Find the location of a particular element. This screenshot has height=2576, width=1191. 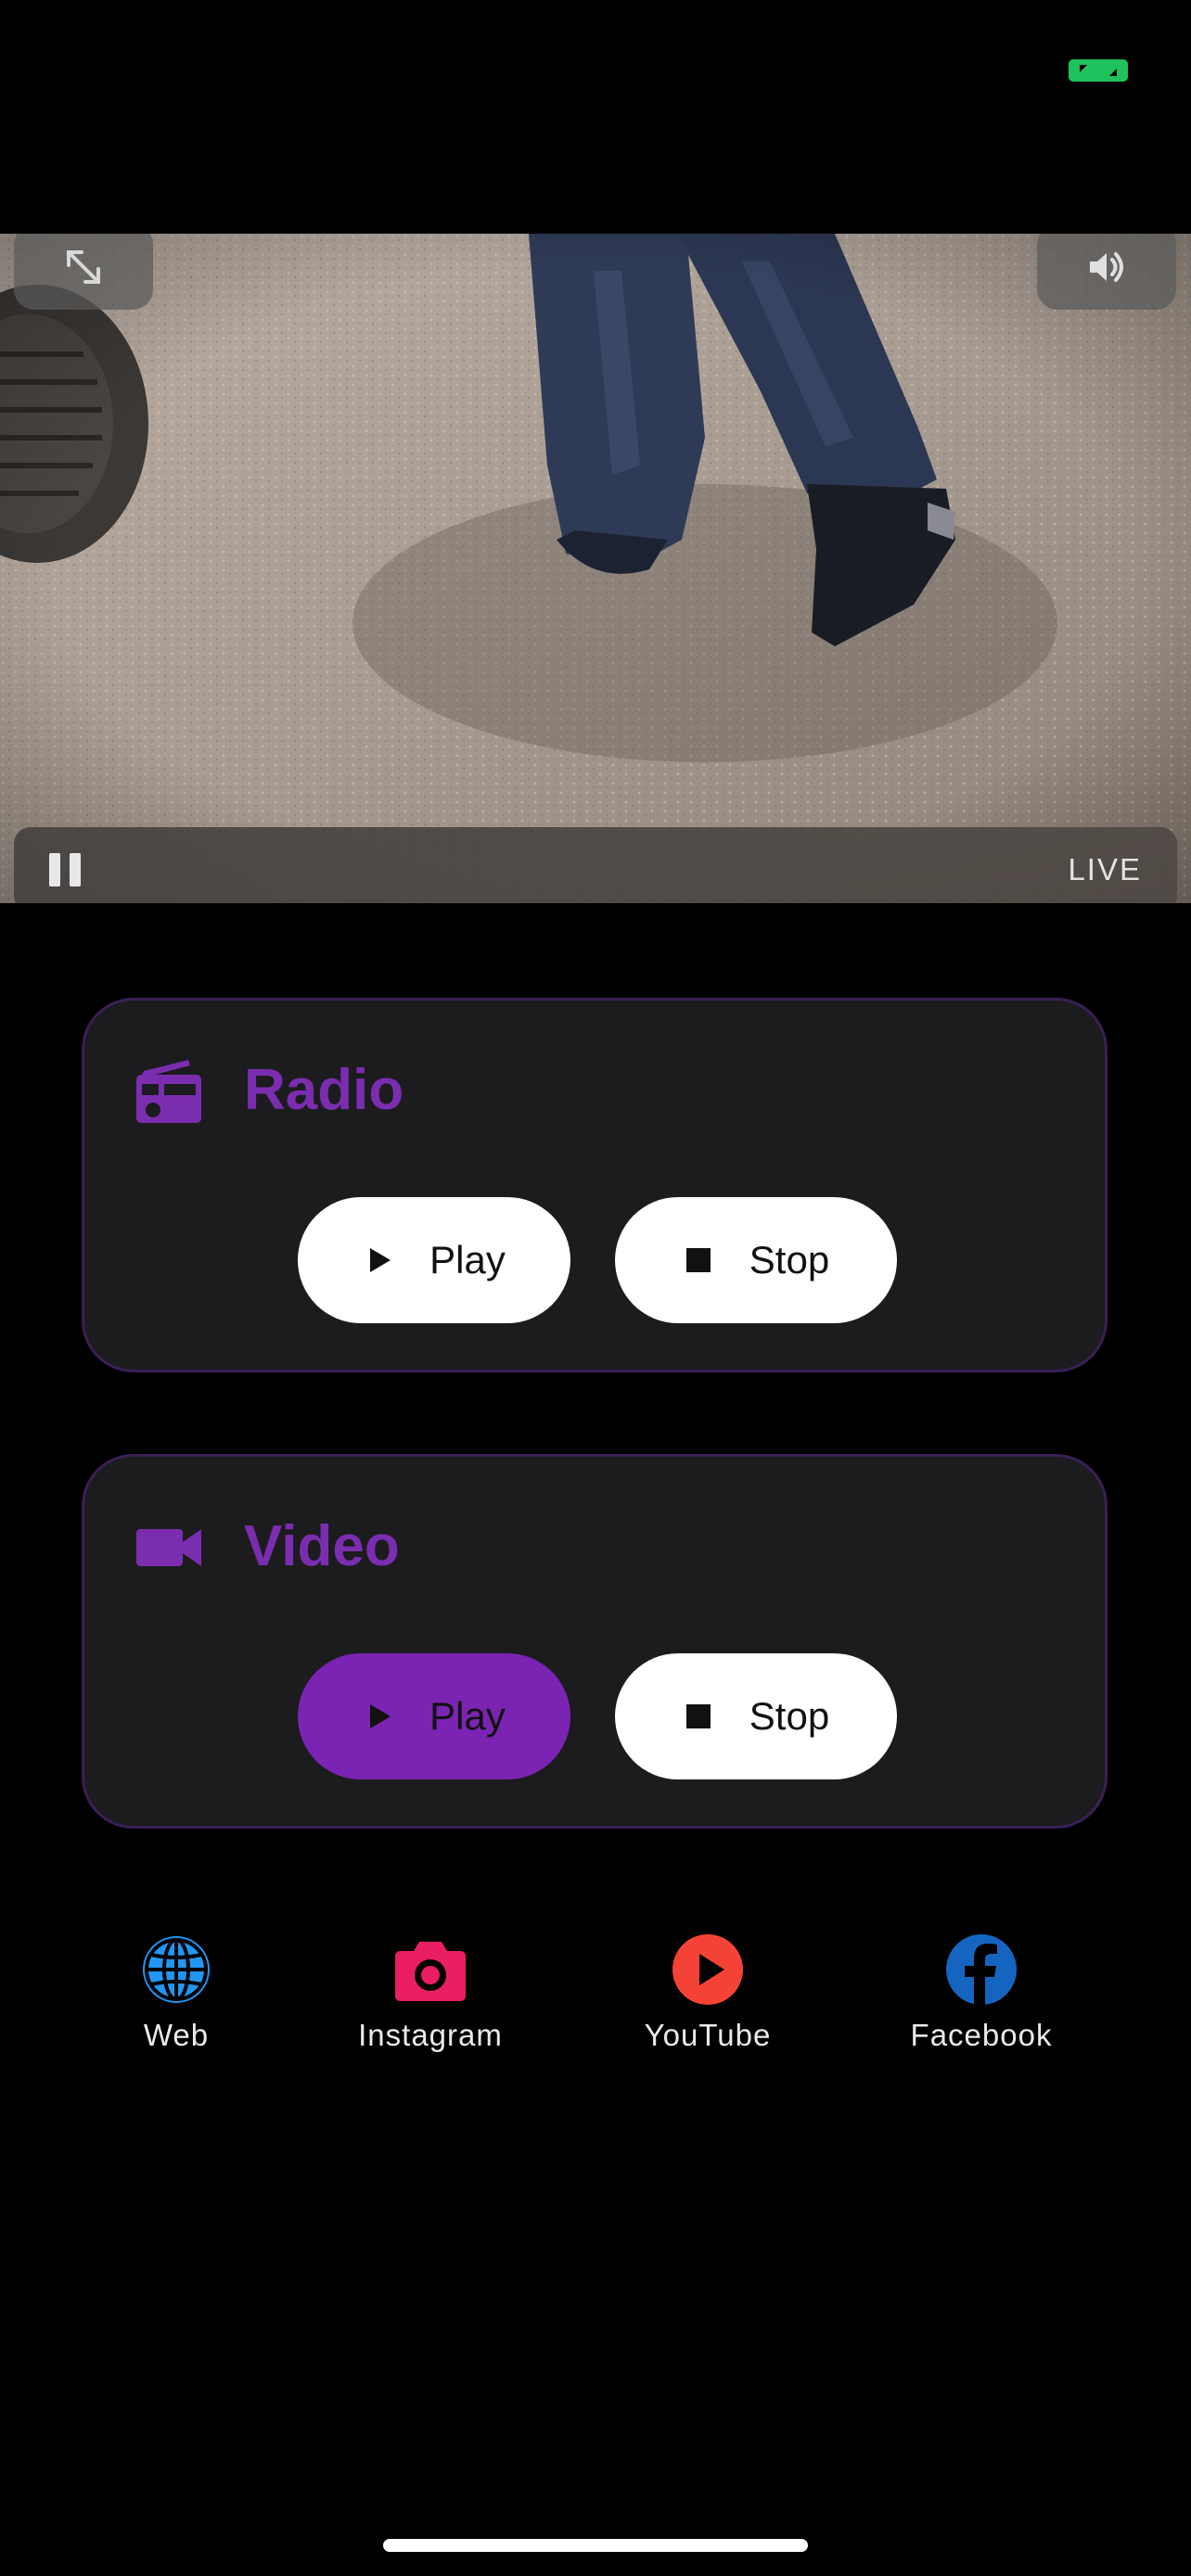

live-label: LIVE is located at coordinates (1105, 869).